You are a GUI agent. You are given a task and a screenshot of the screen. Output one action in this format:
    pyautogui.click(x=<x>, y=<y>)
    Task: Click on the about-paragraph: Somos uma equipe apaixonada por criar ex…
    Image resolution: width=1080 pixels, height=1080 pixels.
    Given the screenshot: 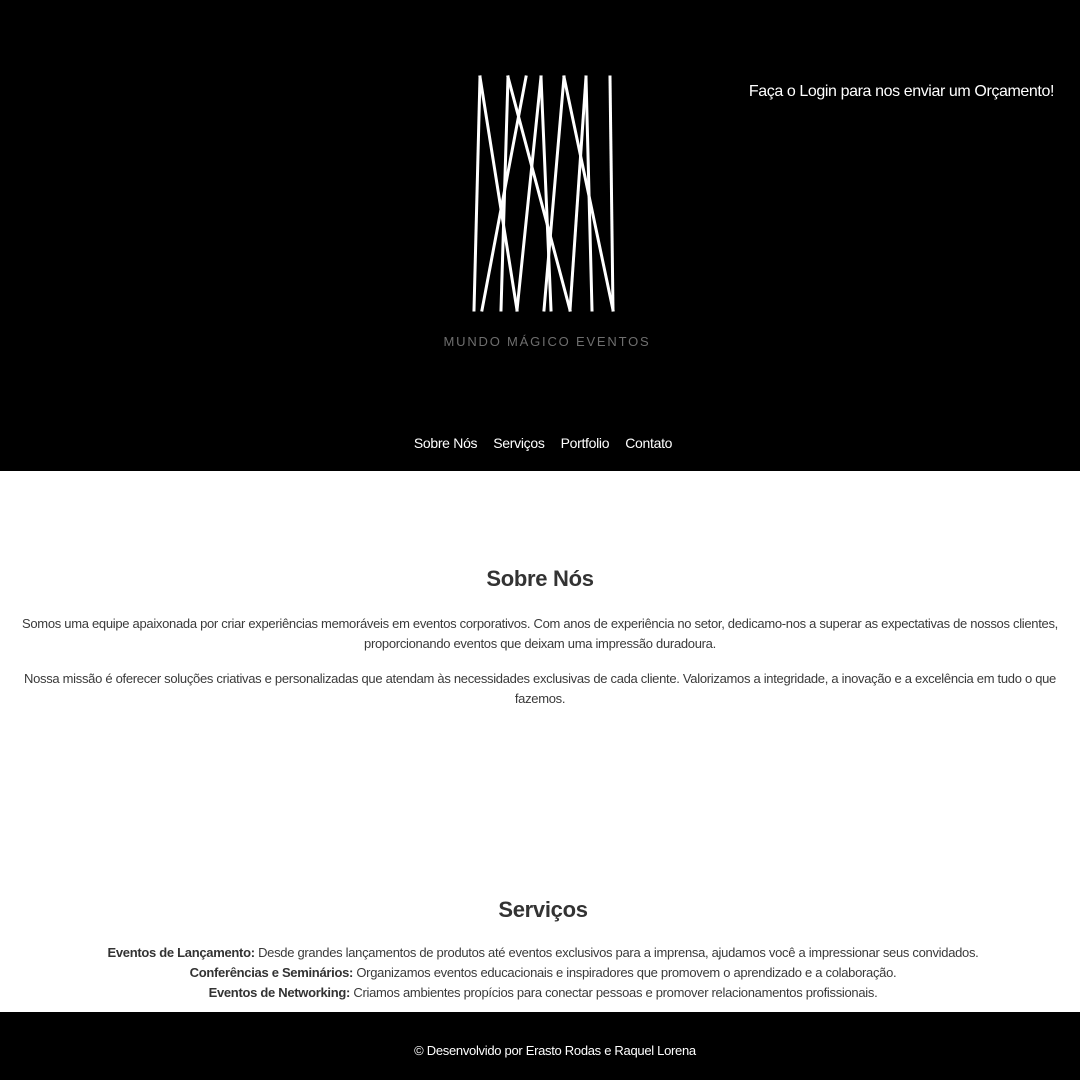 What is the action you would take?
    pyautogui.click(x=540, y=633)
    